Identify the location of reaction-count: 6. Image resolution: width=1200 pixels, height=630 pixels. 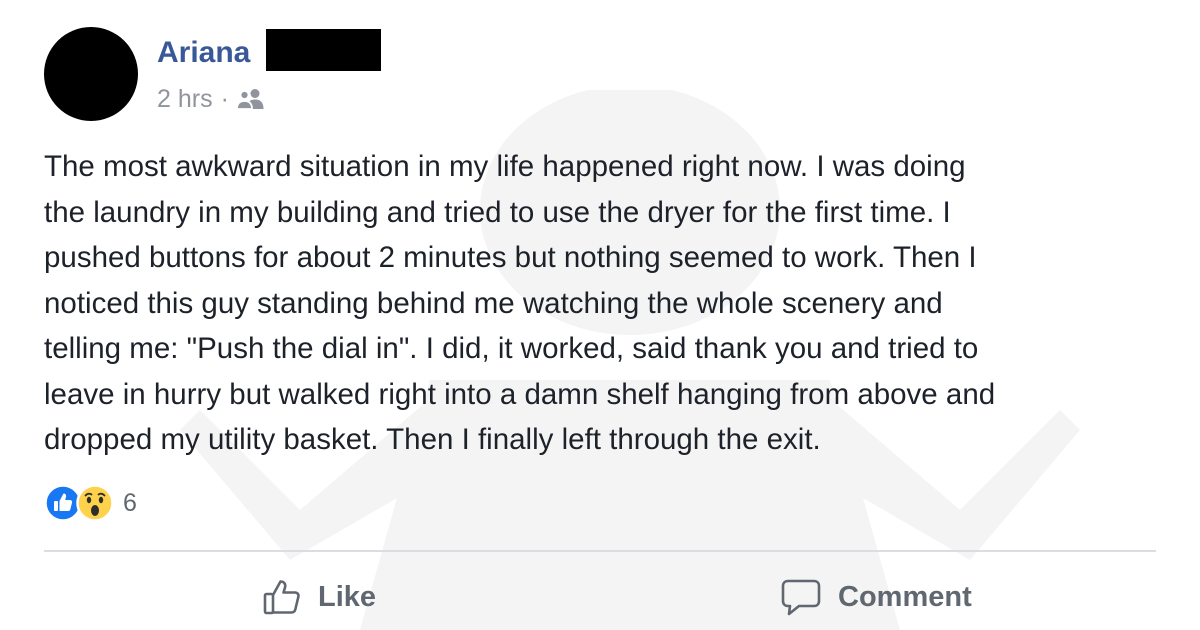
(130, 502).